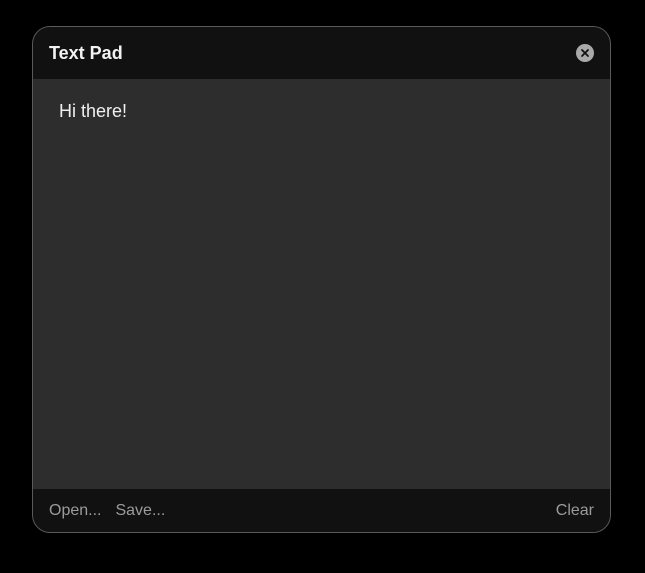  What do you see at coordinates (86, 52) in the screenshot?
I see `window-title: Text Pad` at bounding box center [86, 52].